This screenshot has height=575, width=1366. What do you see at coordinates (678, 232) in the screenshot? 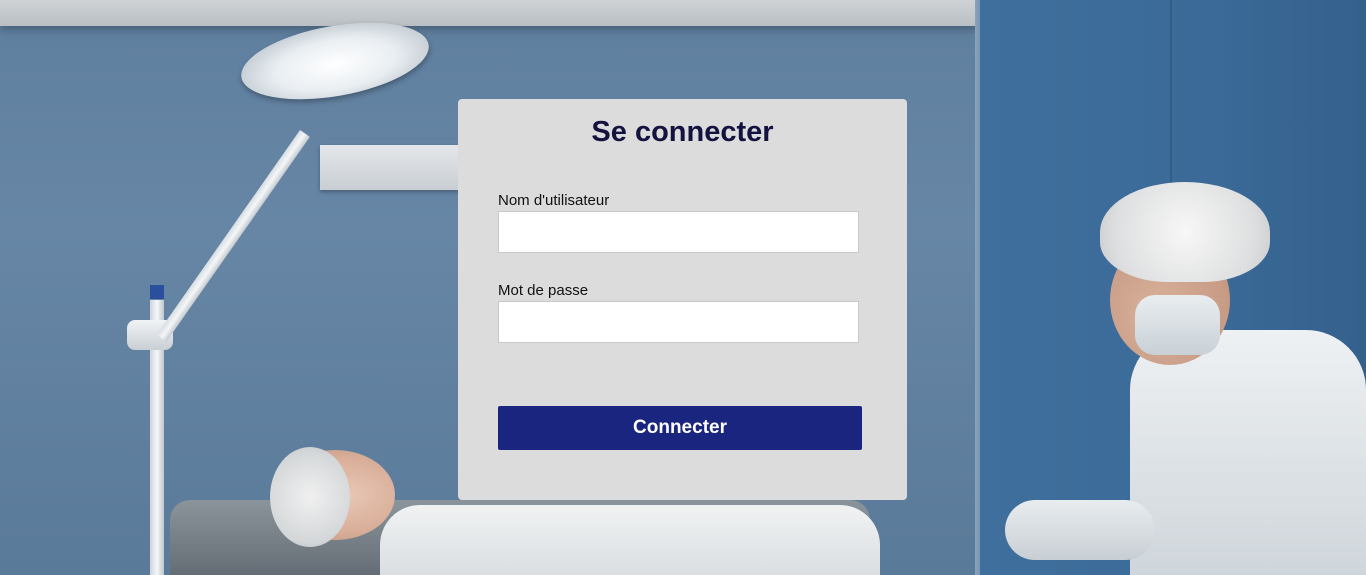
I see `username-input` at bounding box center [678, 232].